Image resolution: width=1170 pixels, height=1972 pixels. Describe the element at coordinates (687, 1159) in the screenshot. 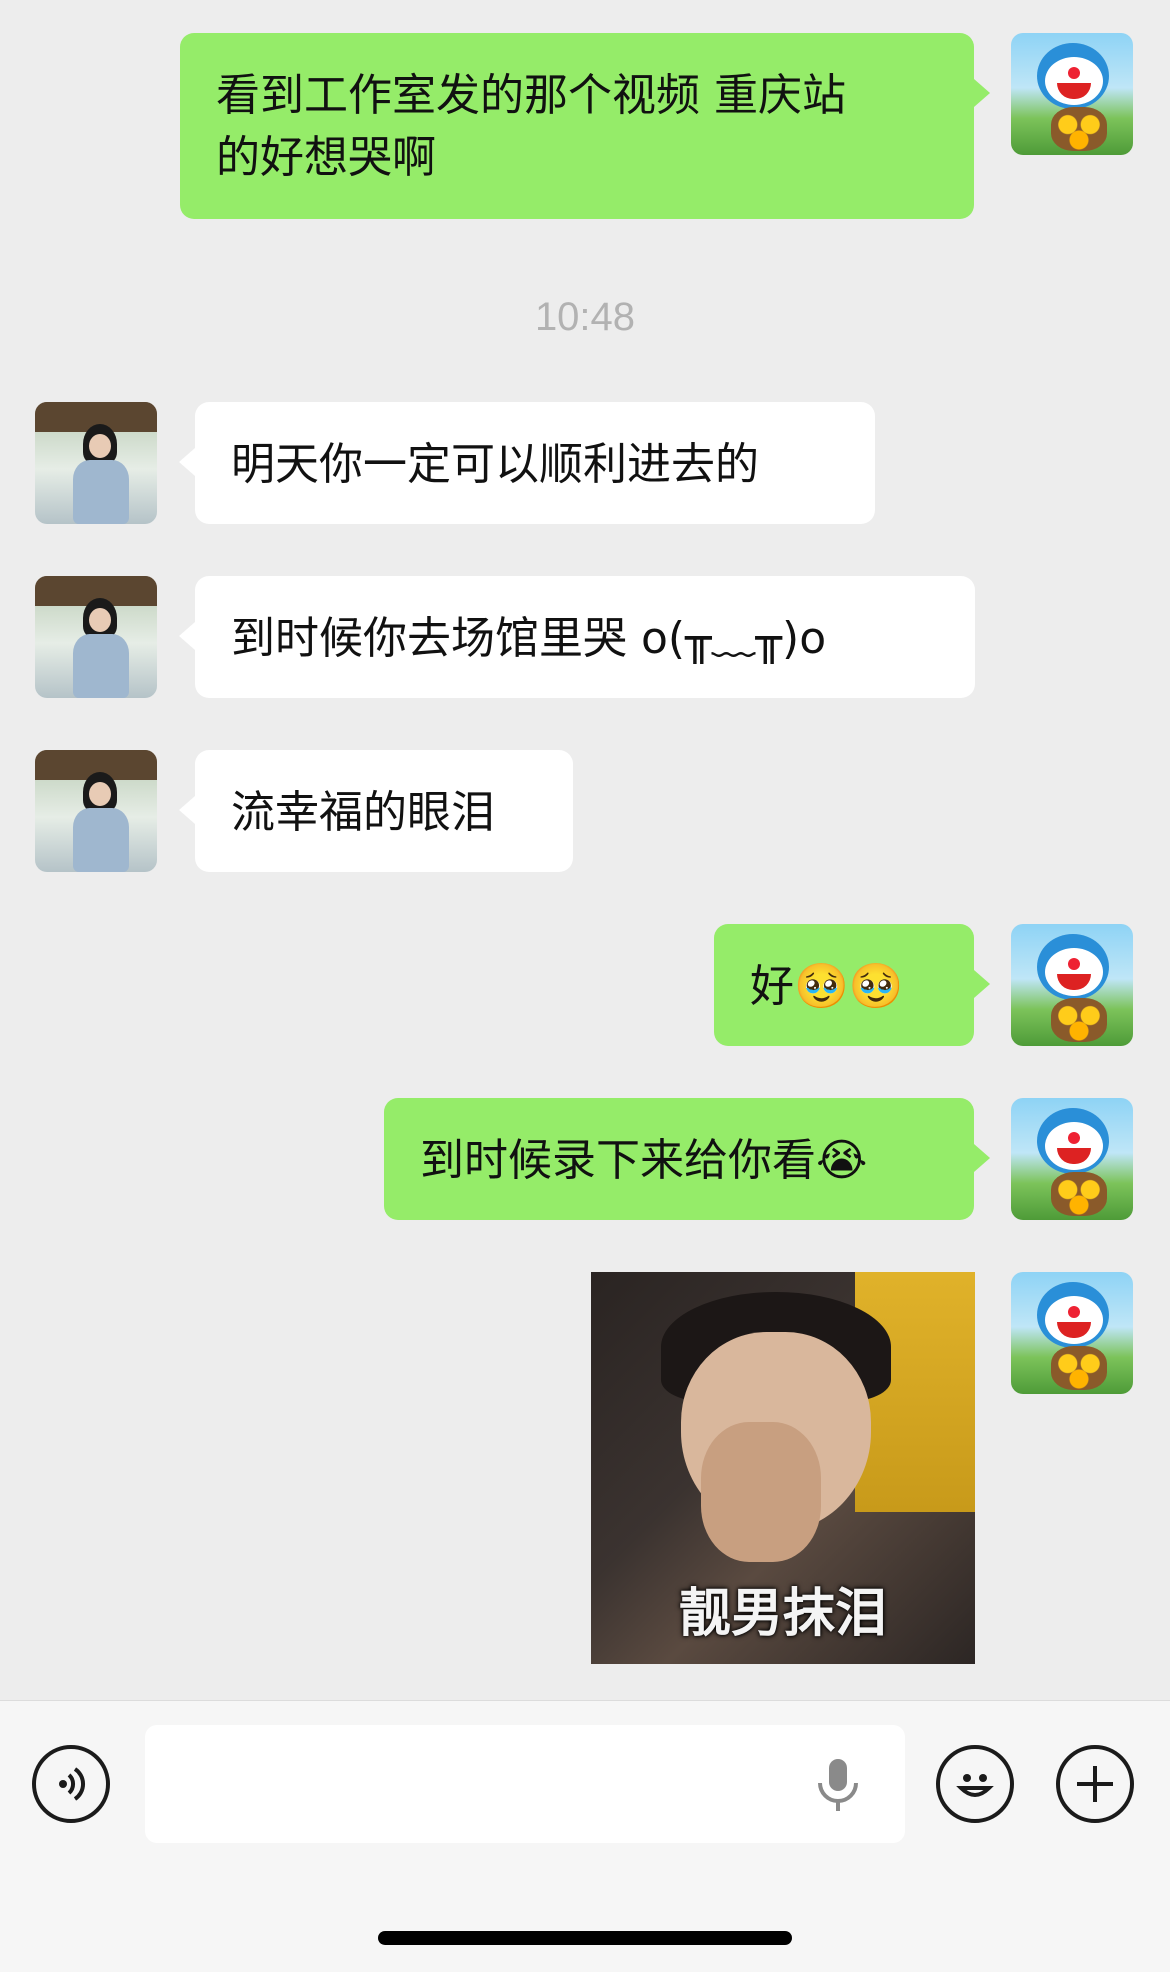

I see `message-bubble: 到时候录下来给你看😭` at that location.